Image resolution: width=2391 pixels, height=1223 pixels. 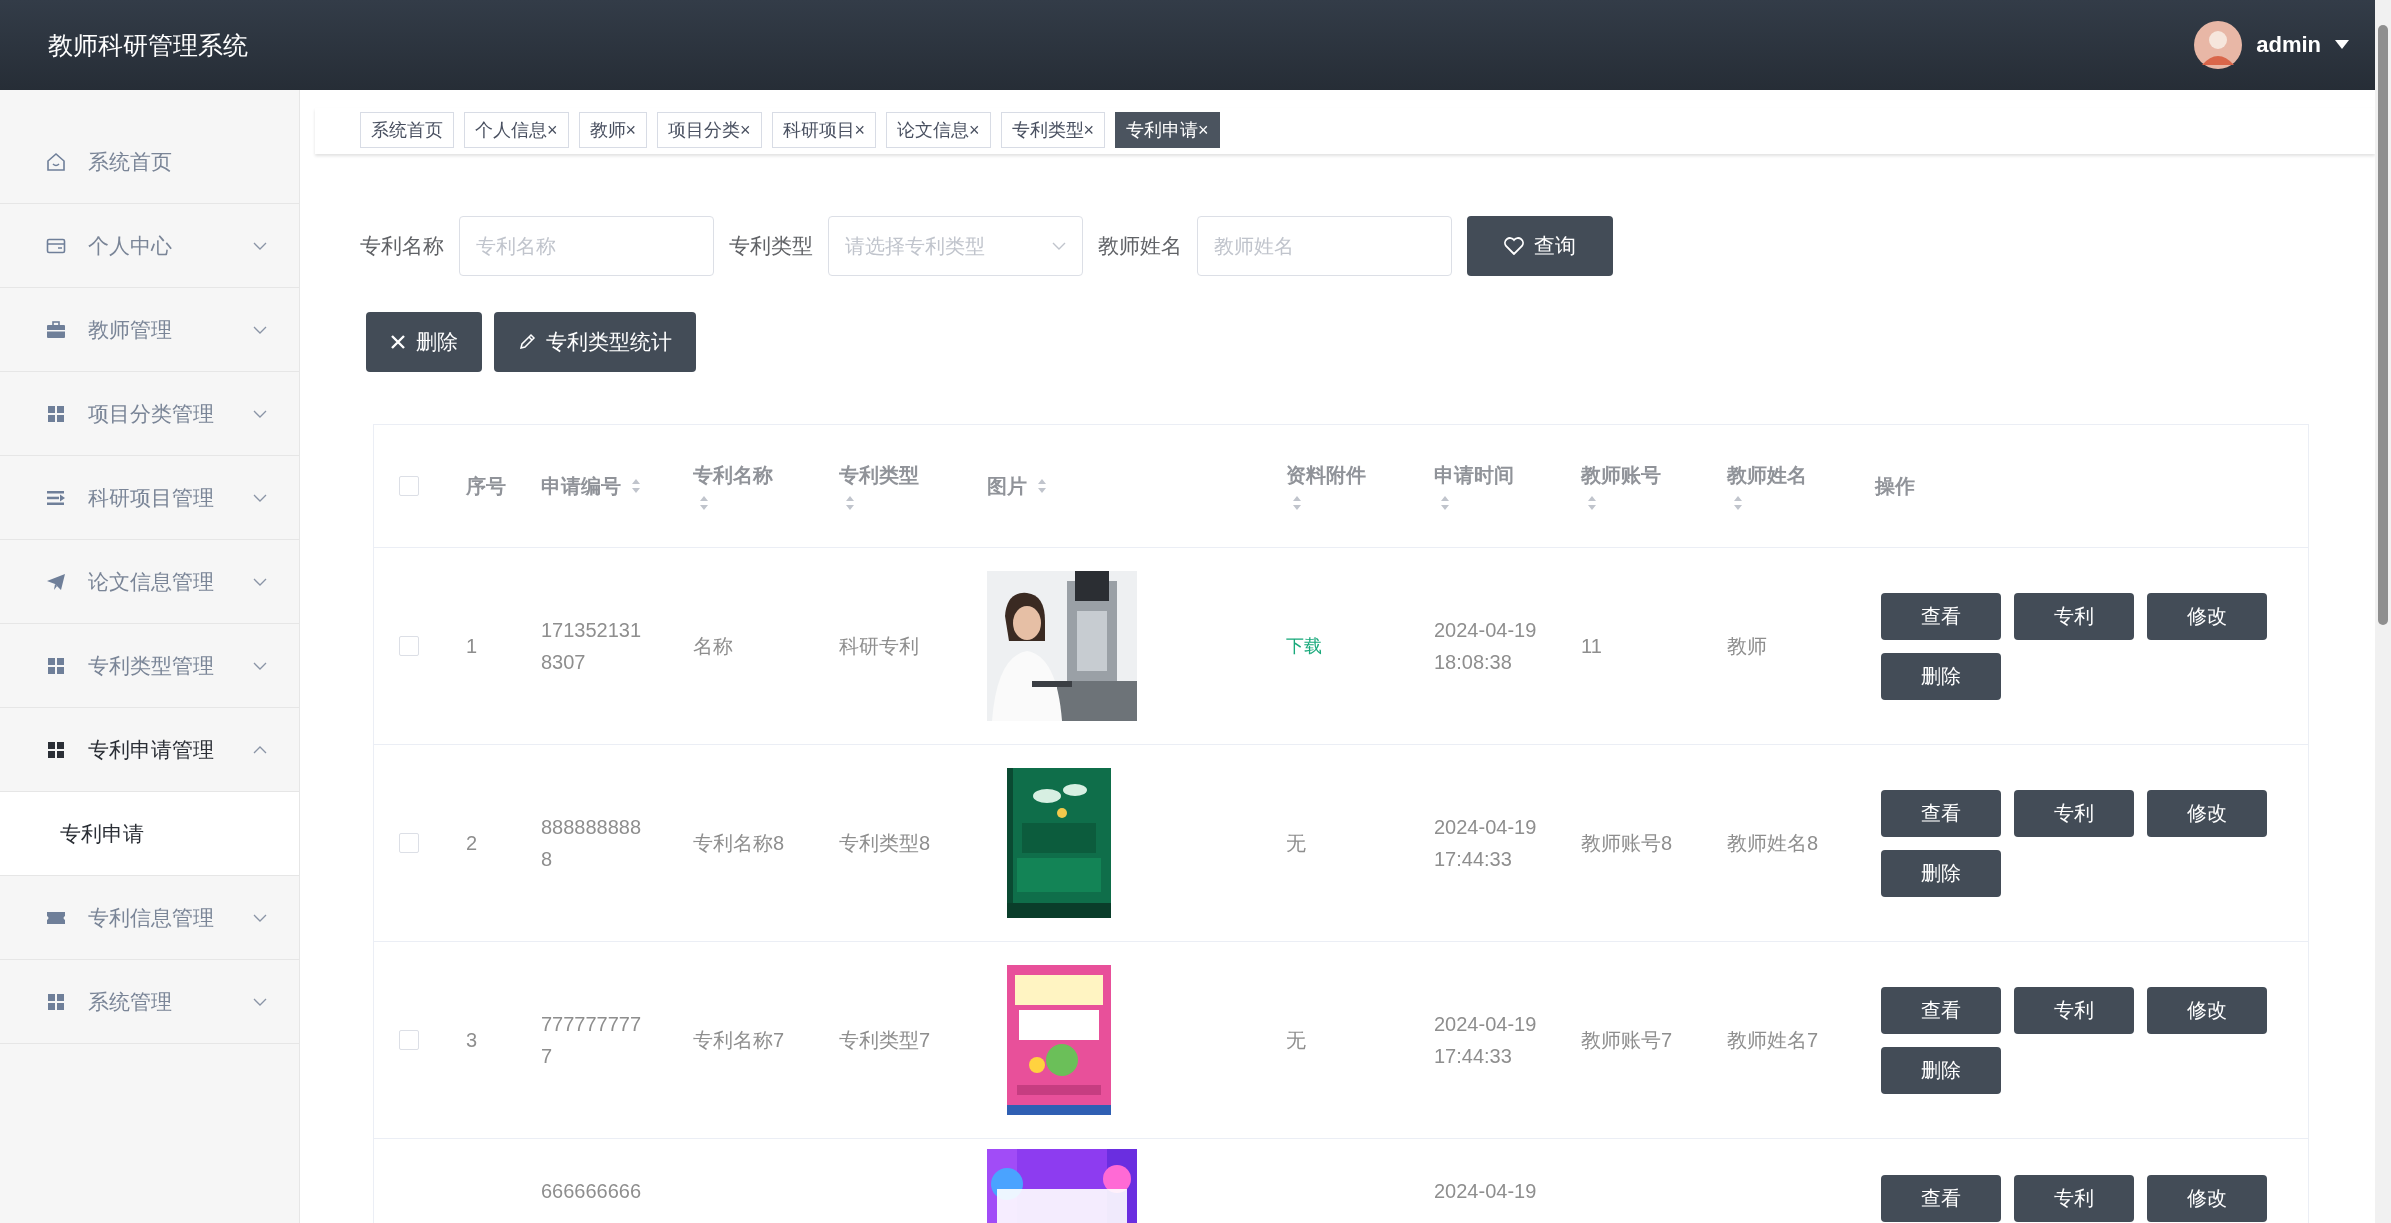 I want to click on table-cell-text: 1, so click(x=472, y=646).